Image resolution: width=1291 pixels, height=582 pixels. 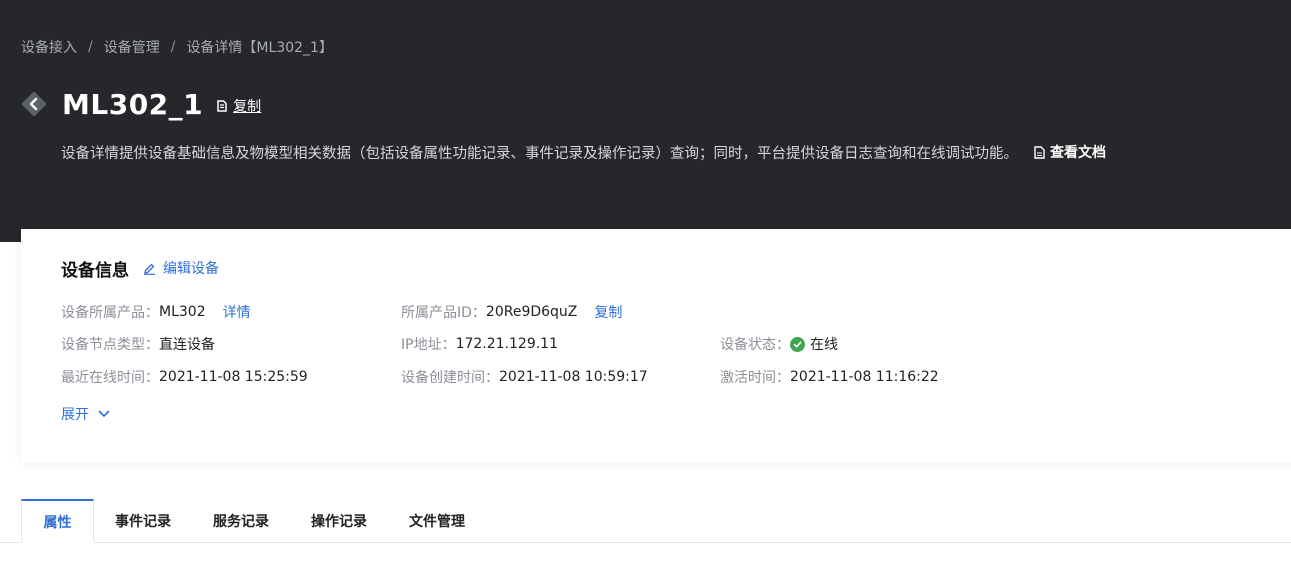 What do you see at coordinates (241, 521) in the screenshot?
I see `tab-service-records: 服务记录` at bounding box center [241, 521].